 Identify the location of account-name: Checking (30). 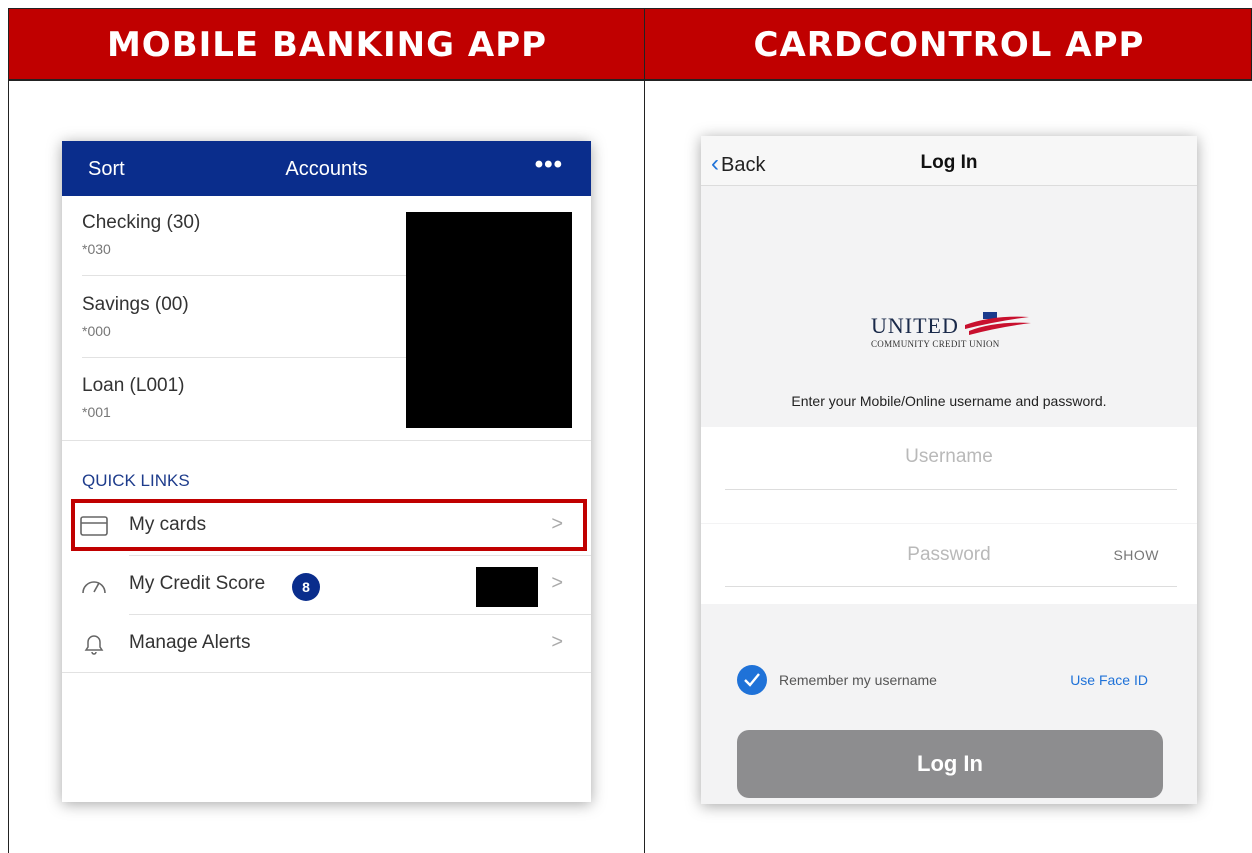
(141, 222).